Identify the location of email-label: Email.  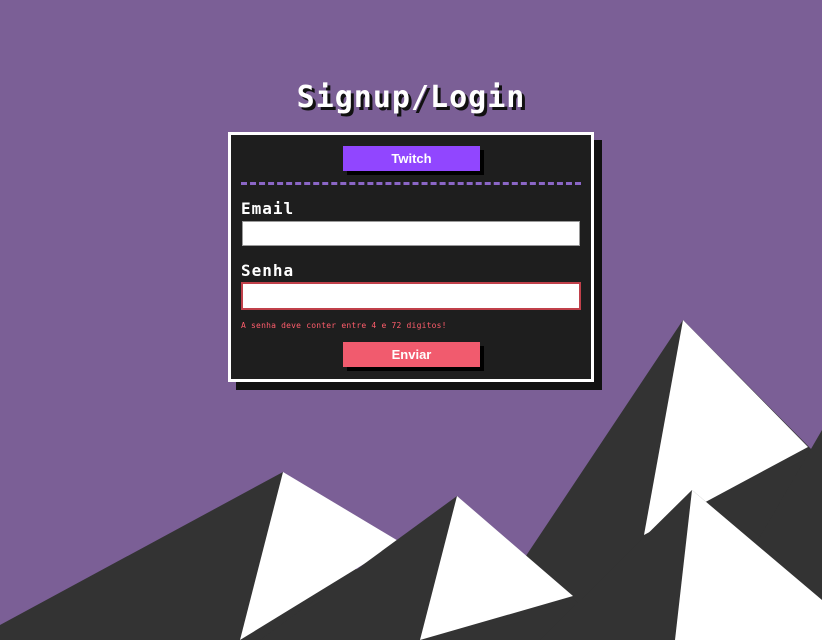
(268, 208).